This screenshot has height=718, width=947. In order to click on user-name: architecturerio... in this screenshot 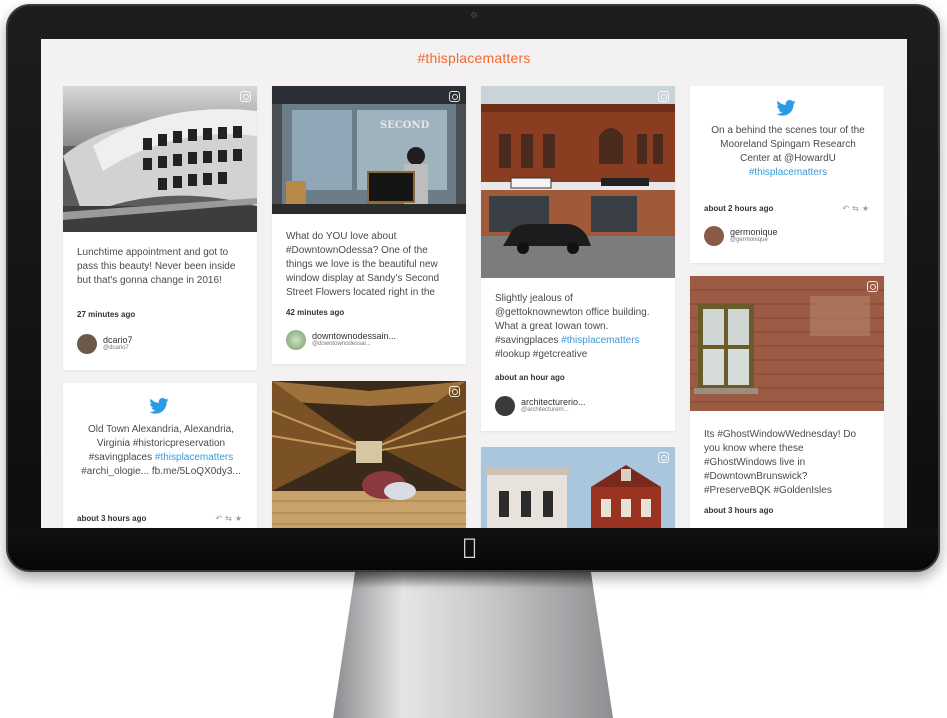, I will do `click(553, 402)`.